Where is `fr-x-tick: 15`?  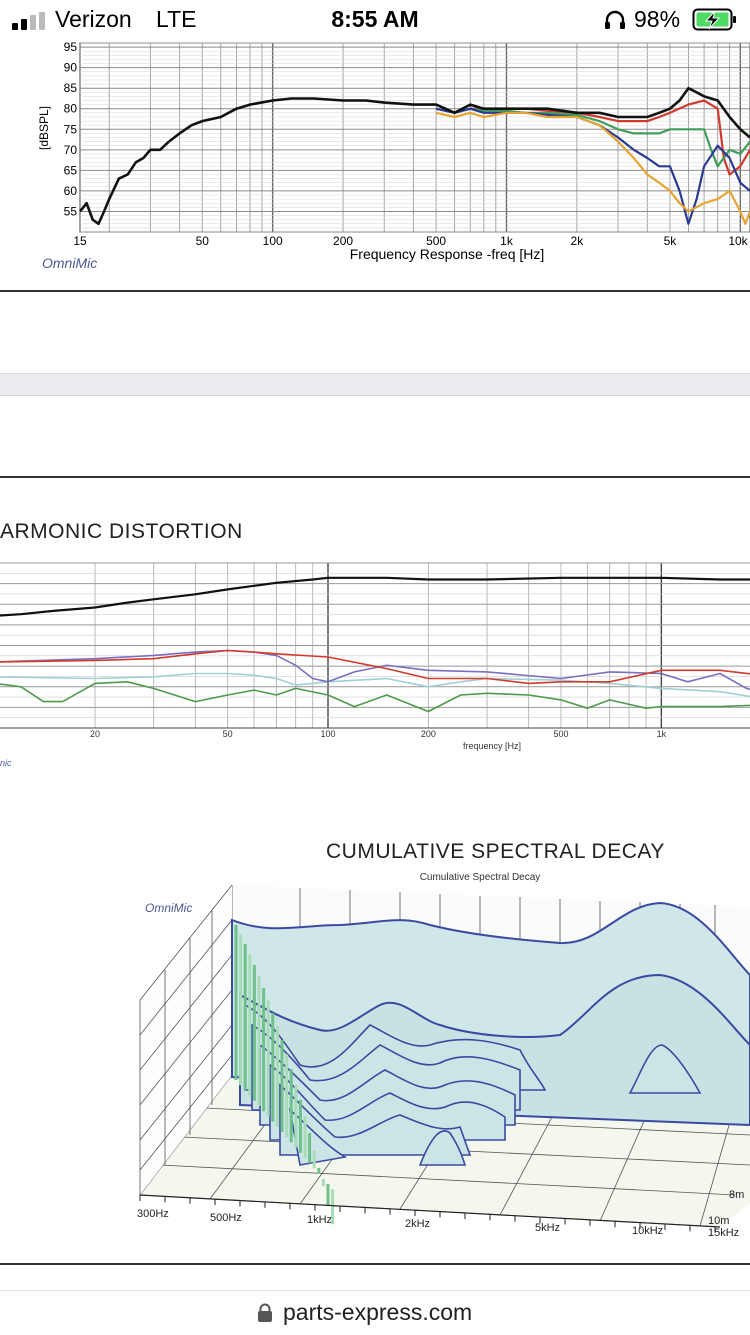 fr-x-tick: 15 is located at coordinates (80, 241).